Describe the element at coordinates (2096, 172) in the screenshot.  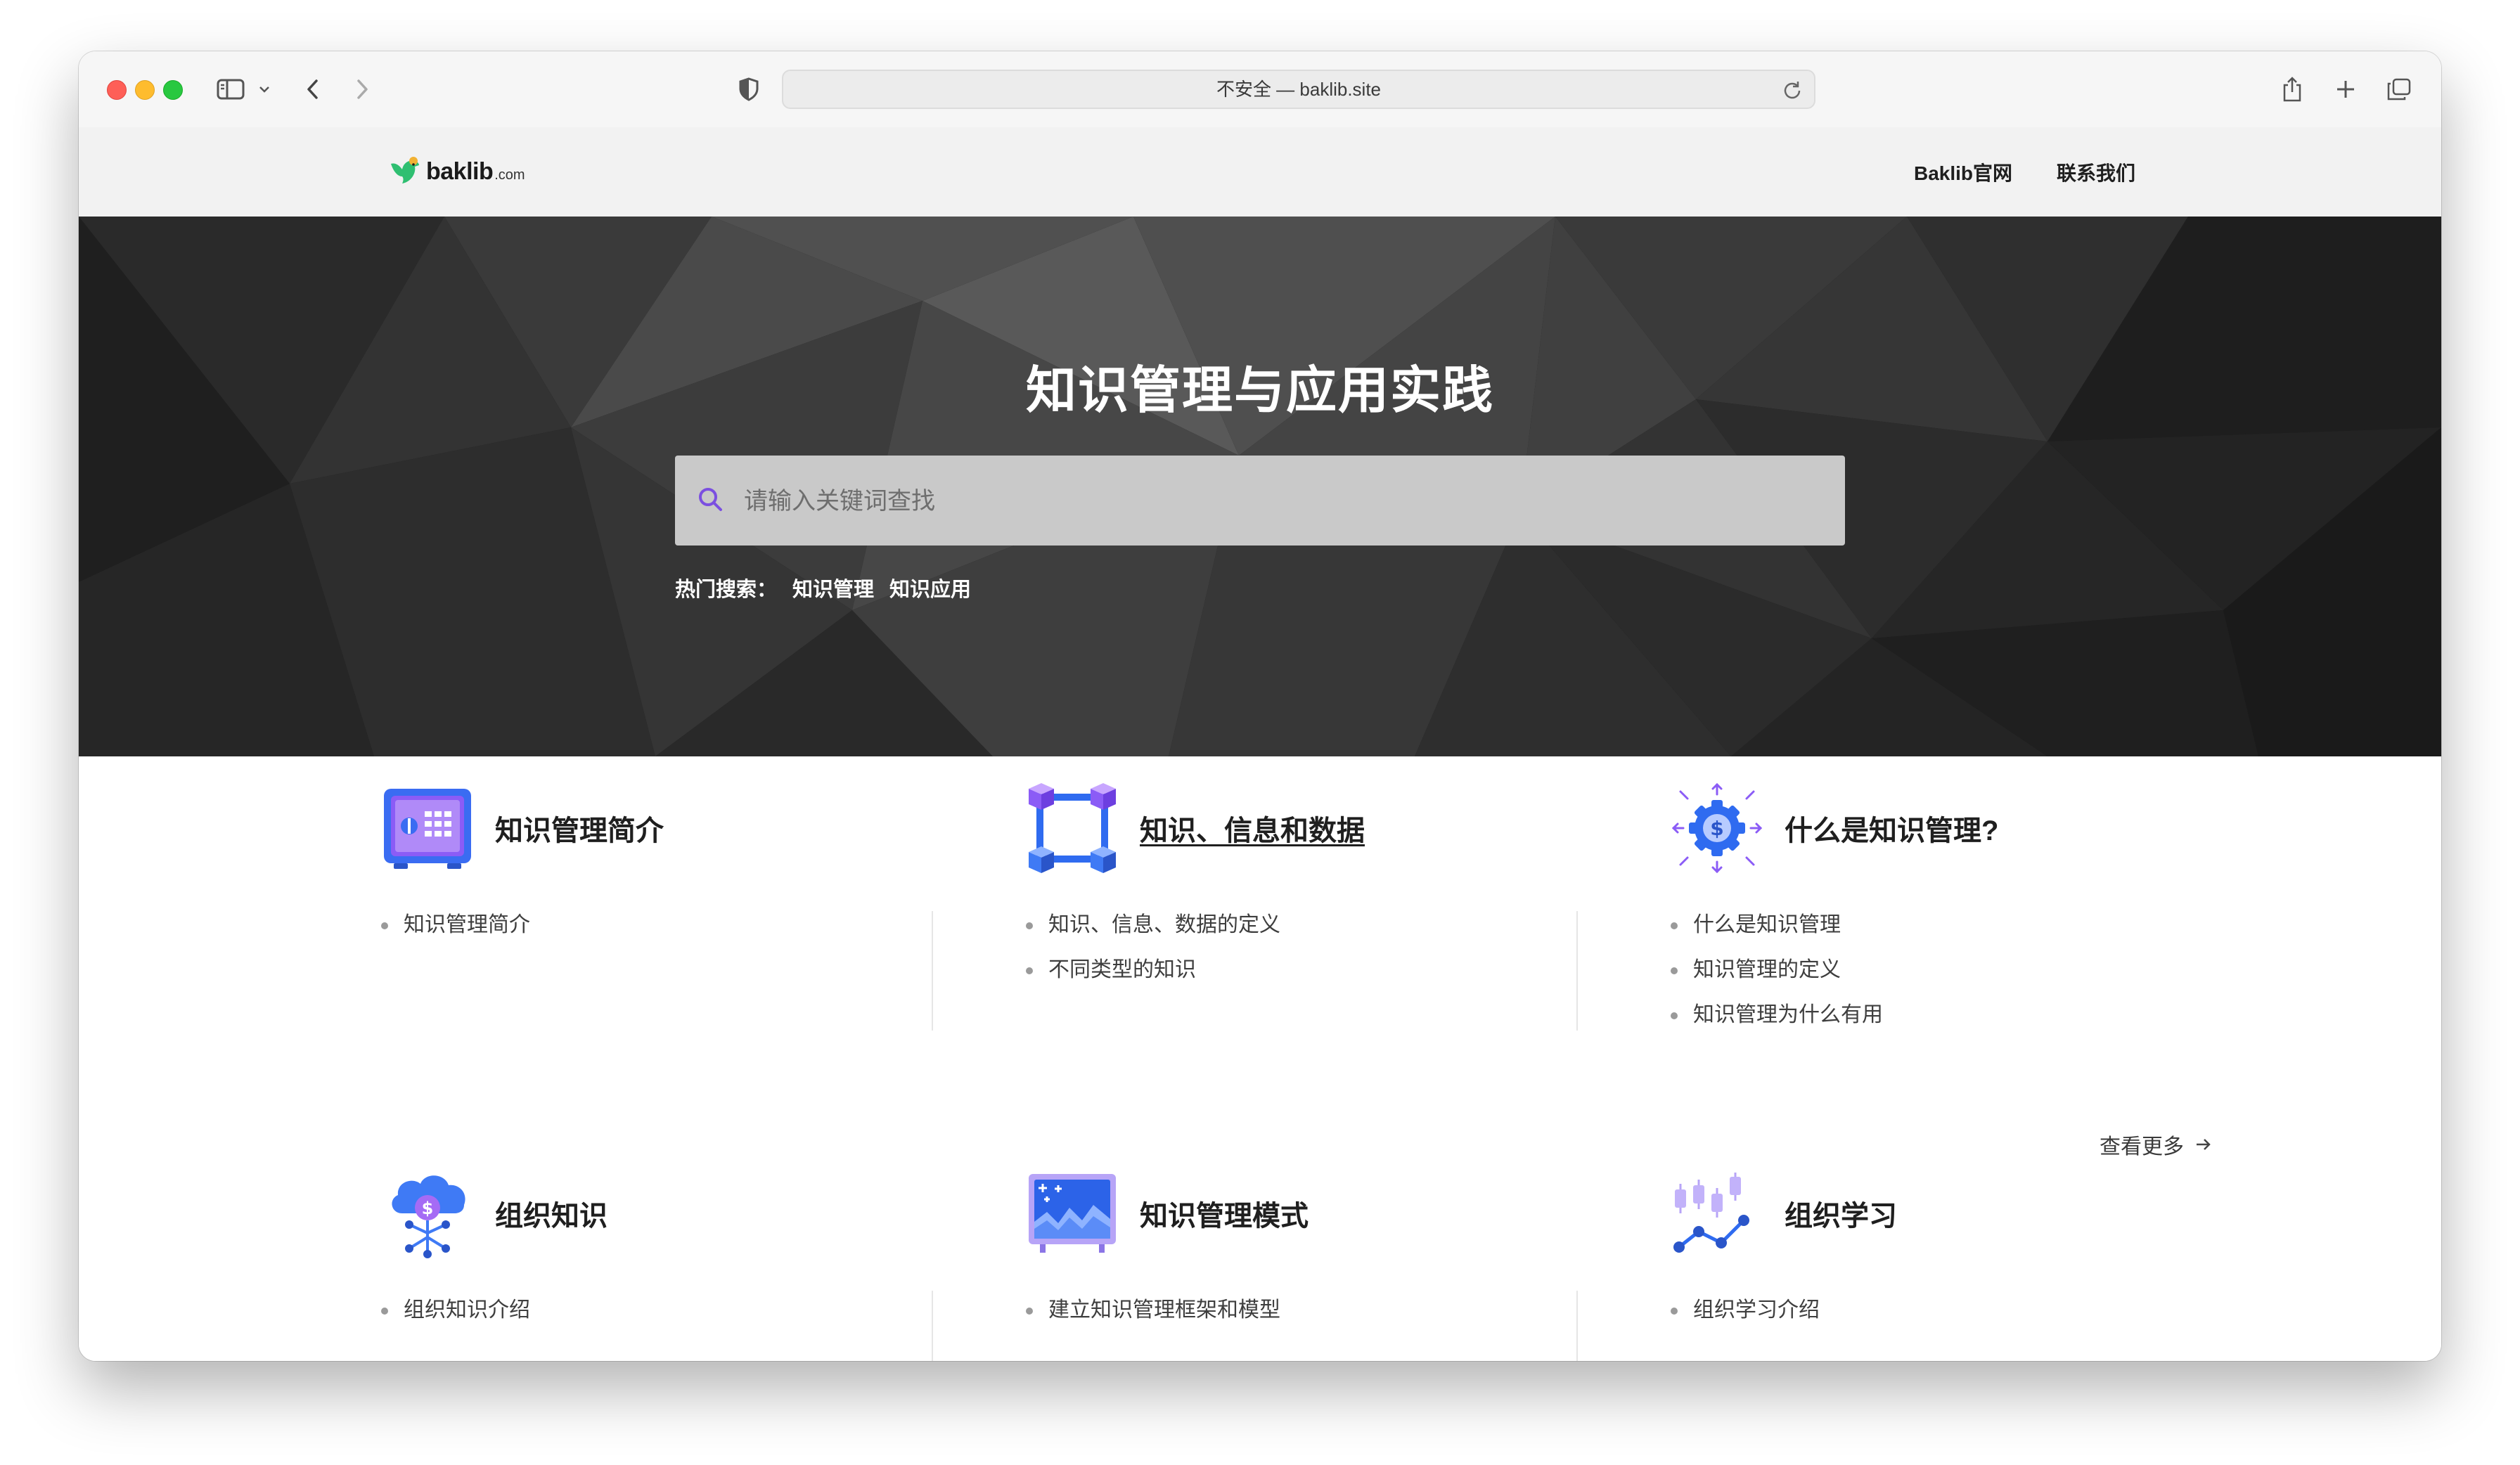
I see `nav-contact-us: 联系我们` at that location.